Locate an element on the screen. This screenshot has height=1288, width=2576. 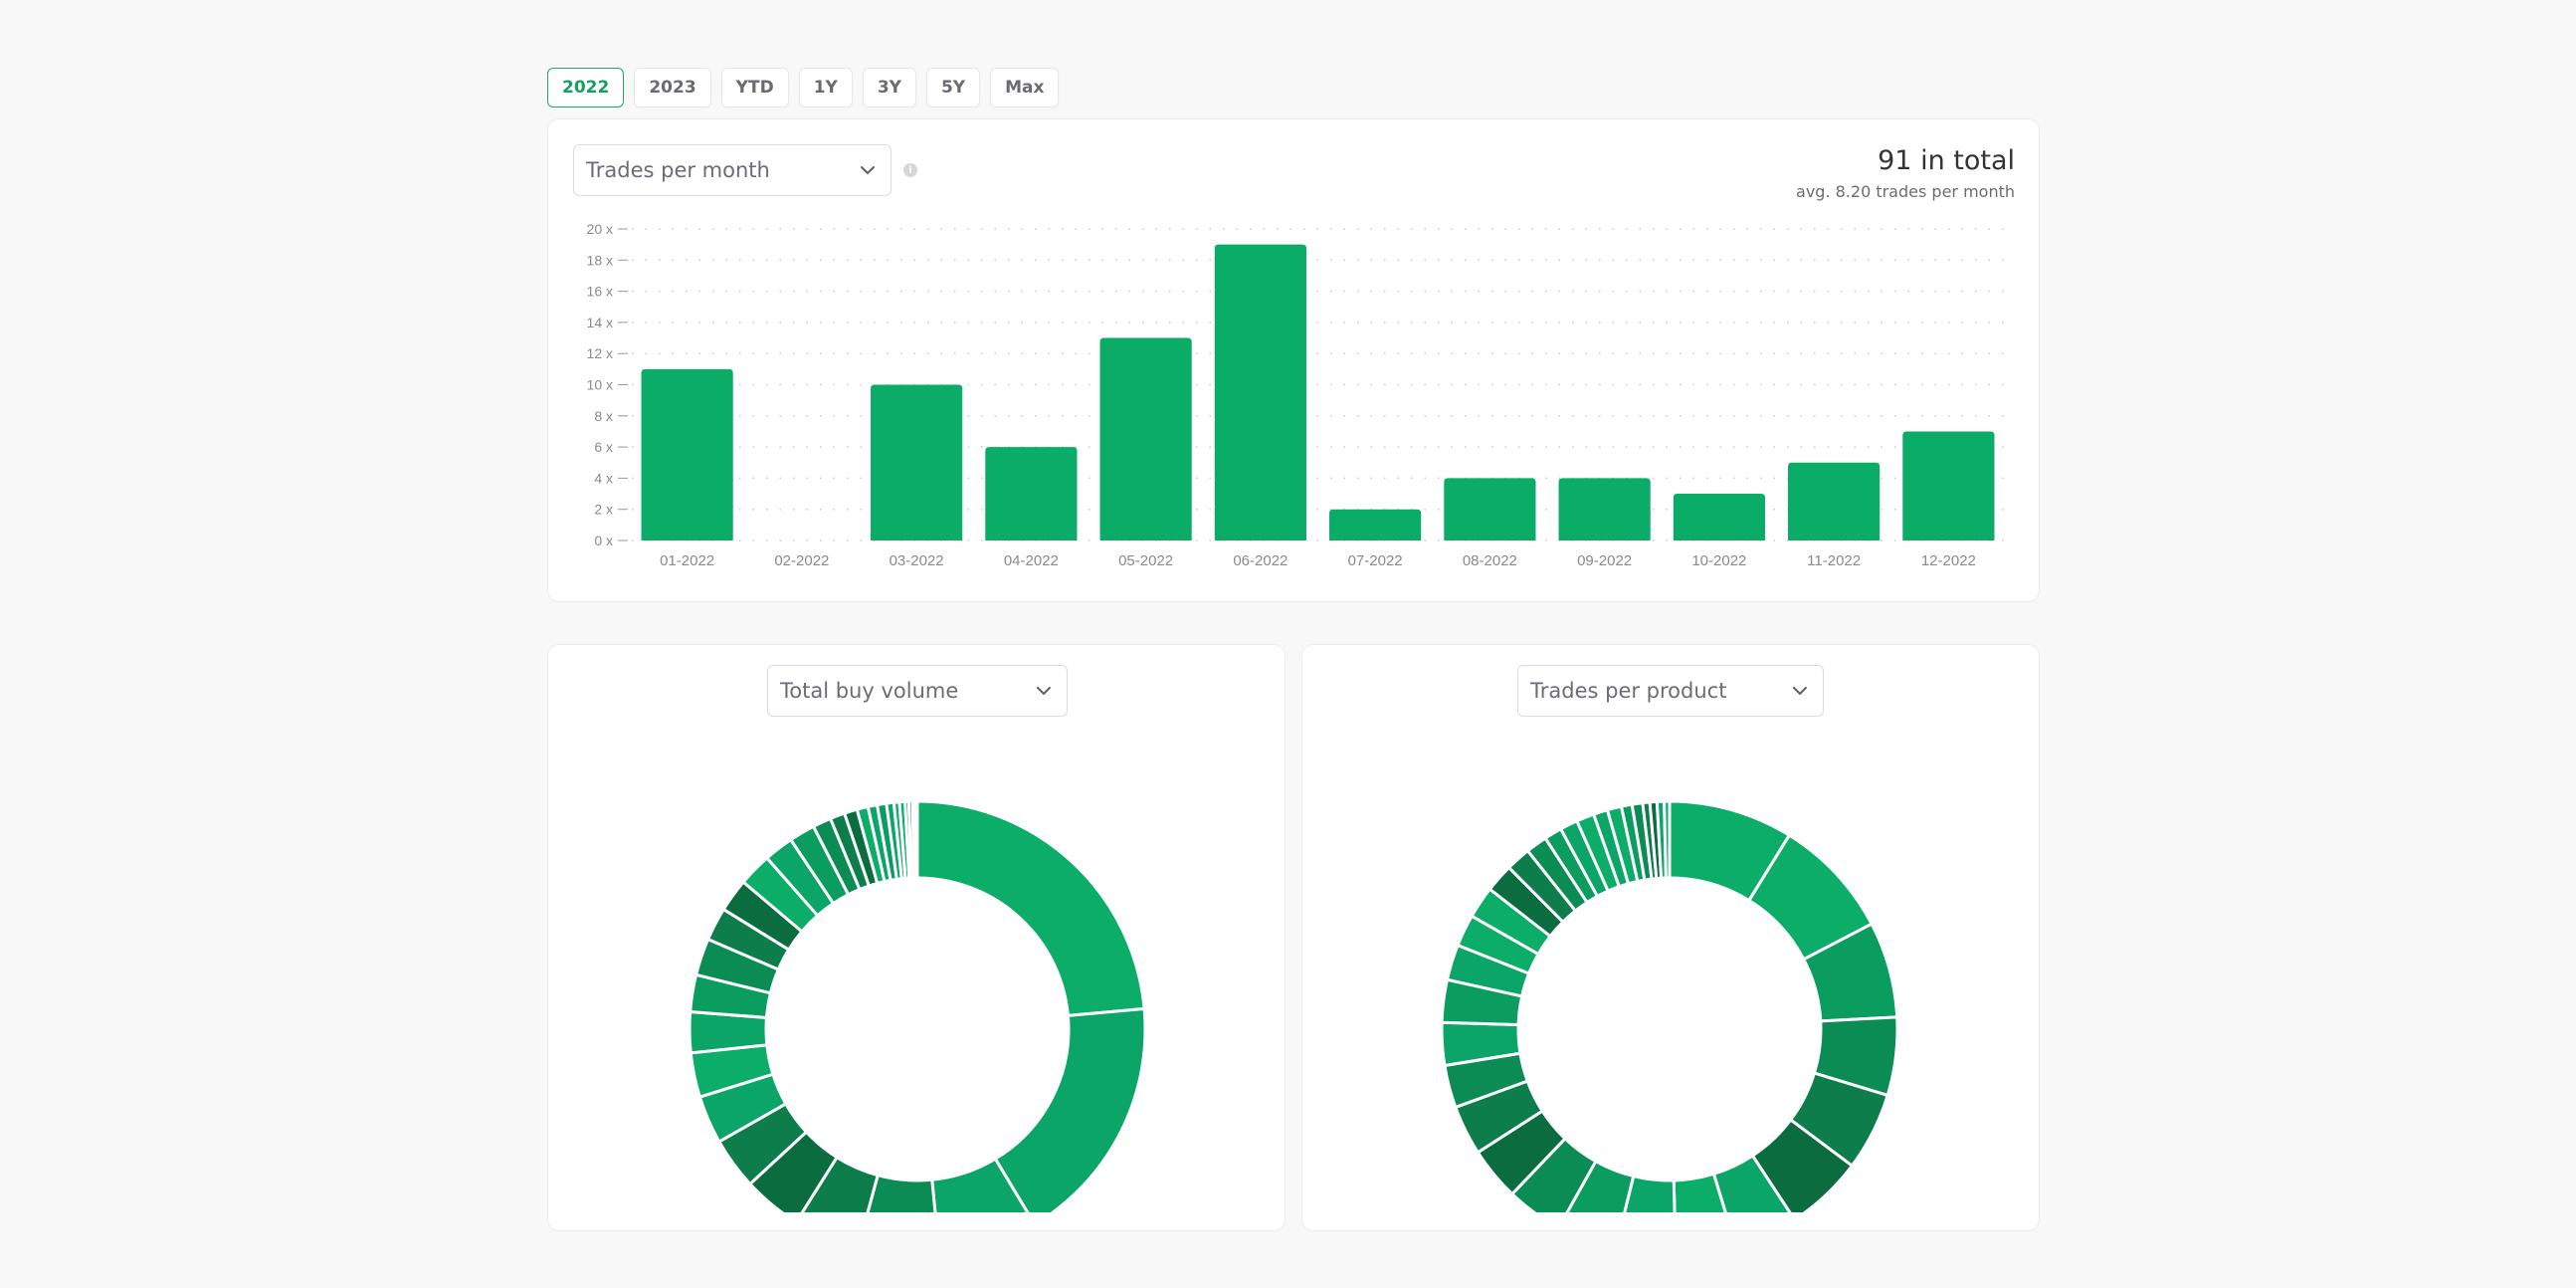
bar-07-2022 is located at coordinates (1375, 524).